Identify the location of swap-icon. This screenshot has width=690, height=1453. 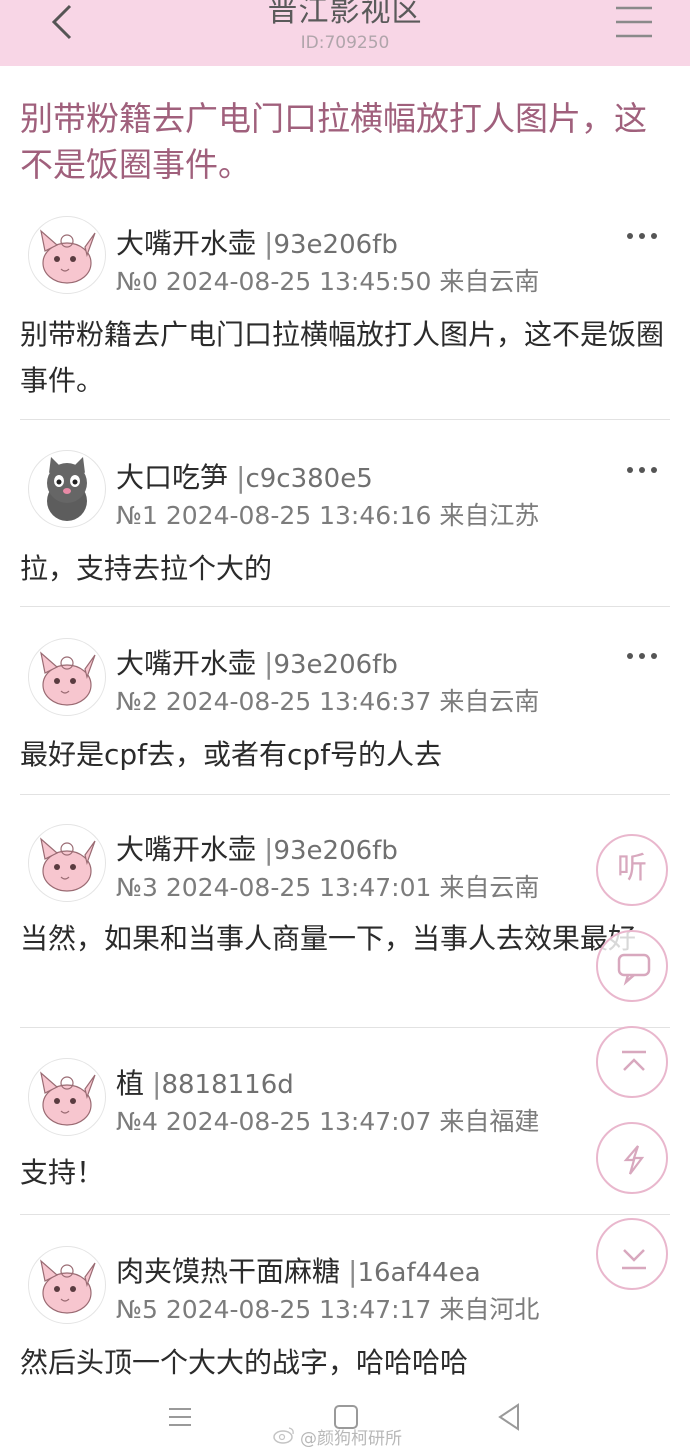
(634, 1160).